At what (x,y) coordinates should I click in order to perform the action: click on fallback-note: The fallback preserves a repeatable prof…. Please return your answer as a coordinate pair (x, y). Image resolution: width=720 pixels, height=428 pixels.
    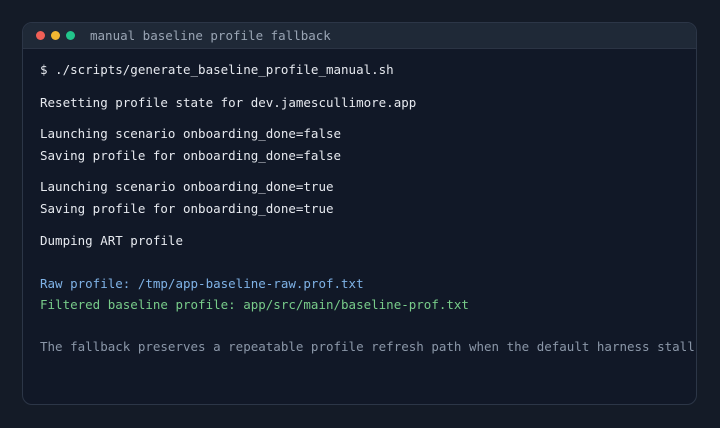
    Looking at the image, I should click on (368, 346).